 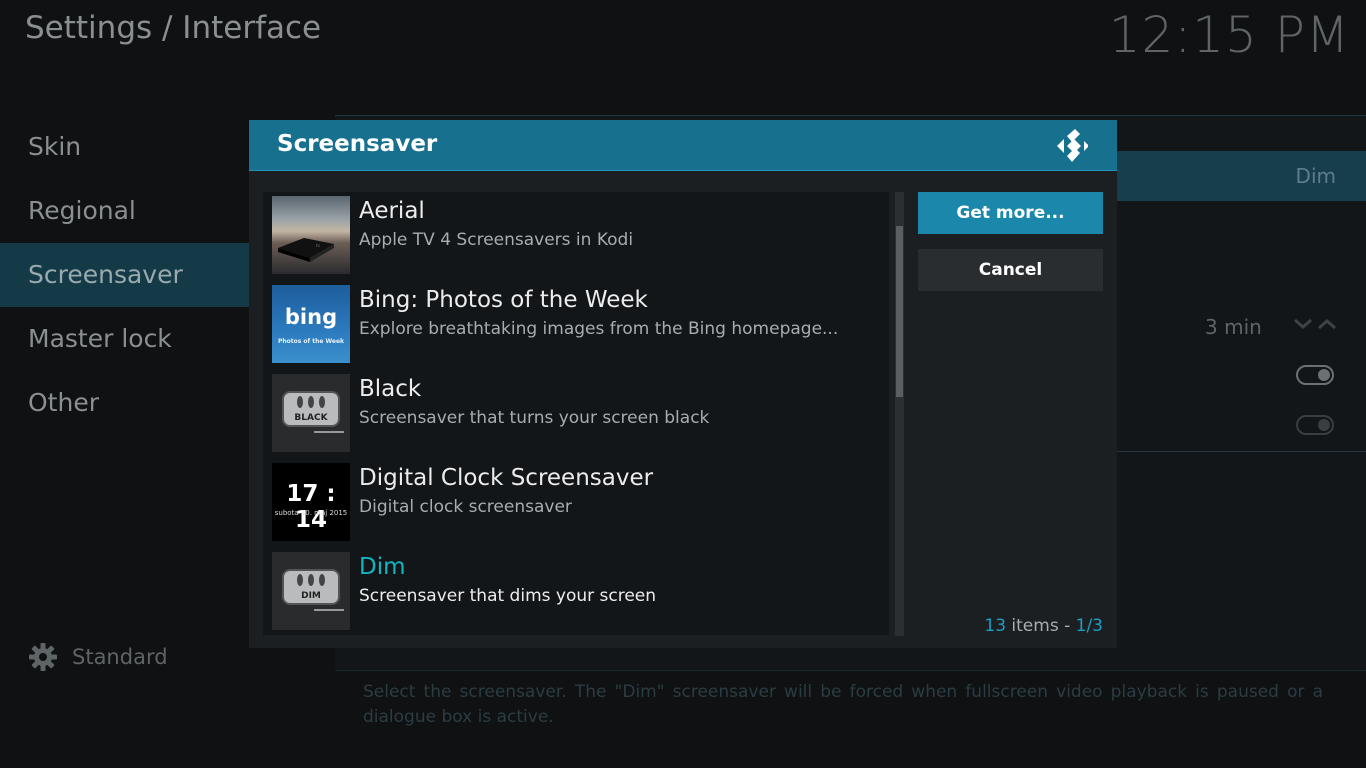 I want to click on digital-clock-thumbnail: 17 : 14 subota 30. maj 2015, so click(x=311, y=502).